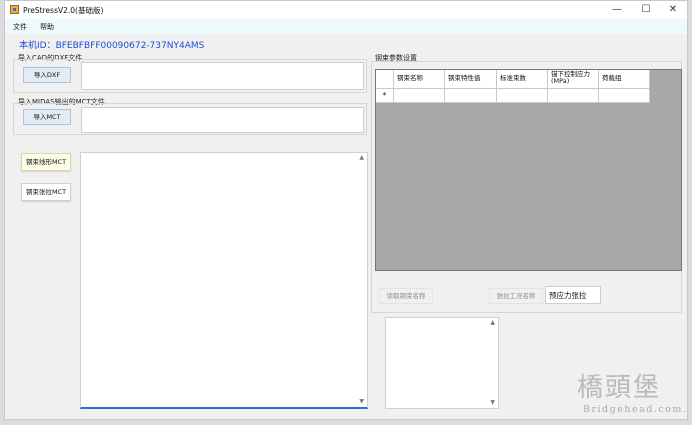 The height and width of the screenshot is (425, 692). I want to click on read-tendon-names-button: 读取钢束名称, so click(406, 296).